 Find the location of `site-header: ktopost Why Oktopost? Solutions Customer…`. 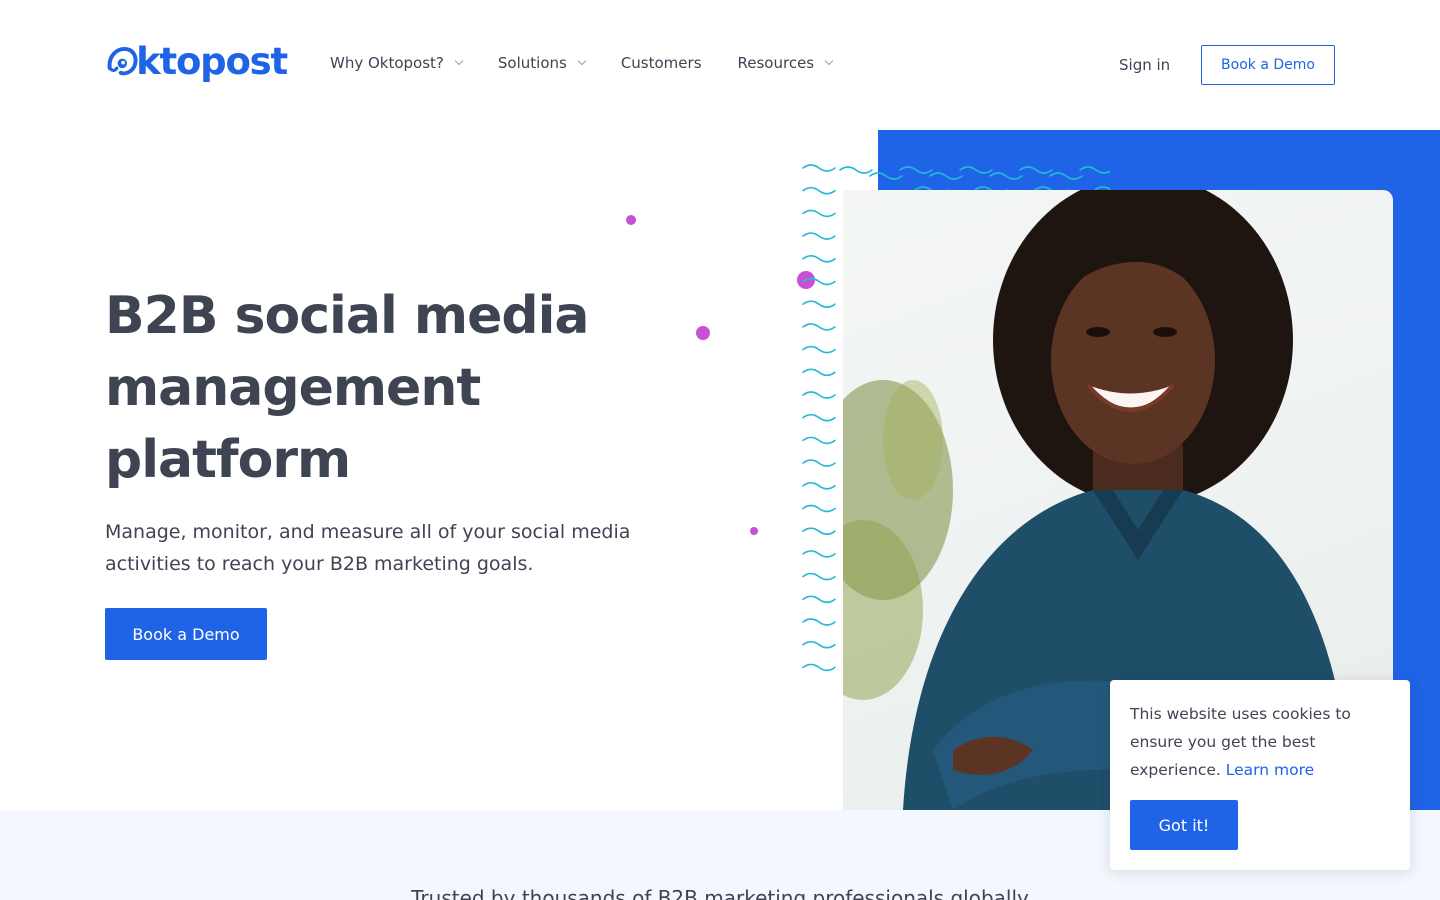

site-header: ktopost Why Oktopost? Solutions Customer… is located at coordinates (720, 65).